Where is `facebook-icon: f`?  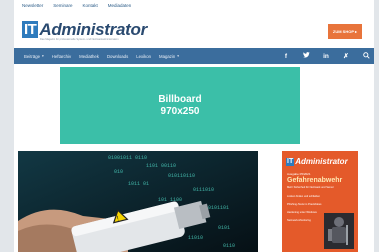 facebook-icon: f is located at coordinates (286, 56).